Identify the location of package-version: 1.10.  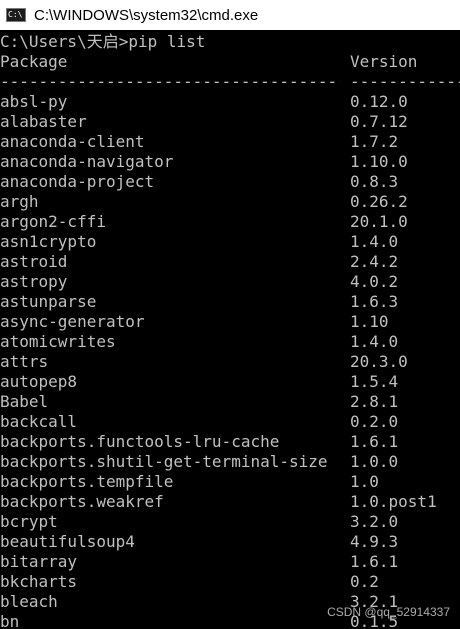
(369, 321).